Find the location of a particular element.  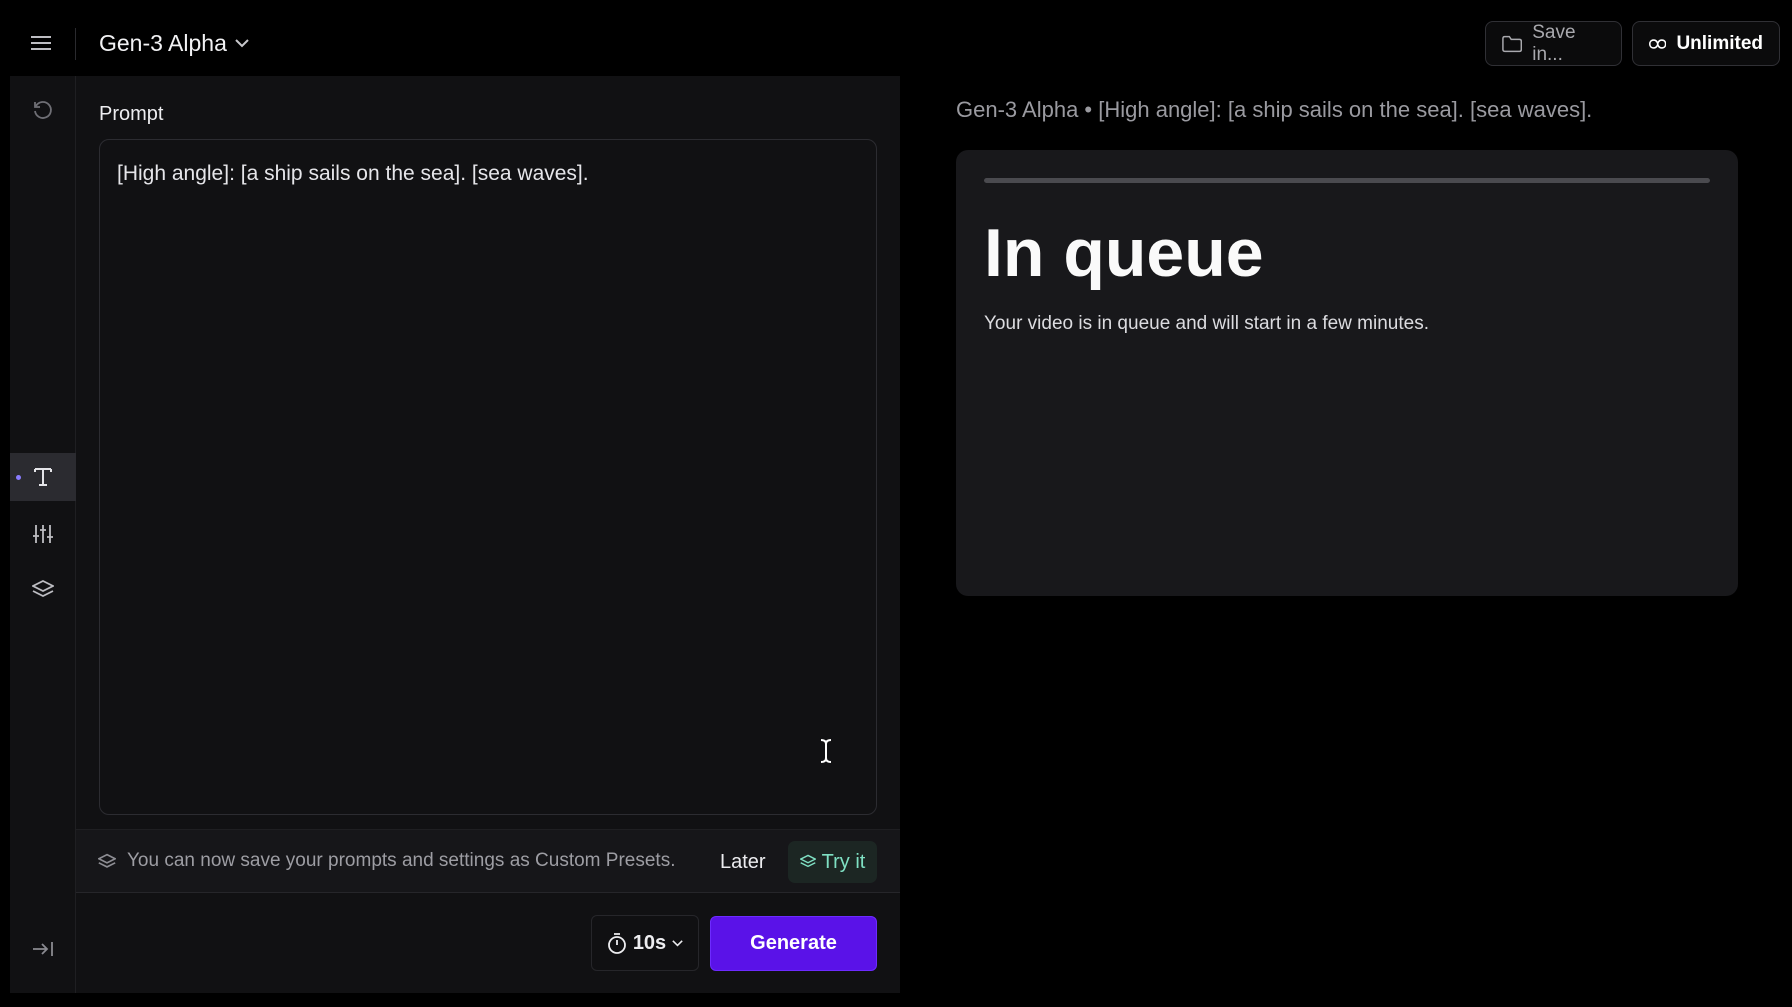

generate-button: Generate is located at coordinates (793, 943).